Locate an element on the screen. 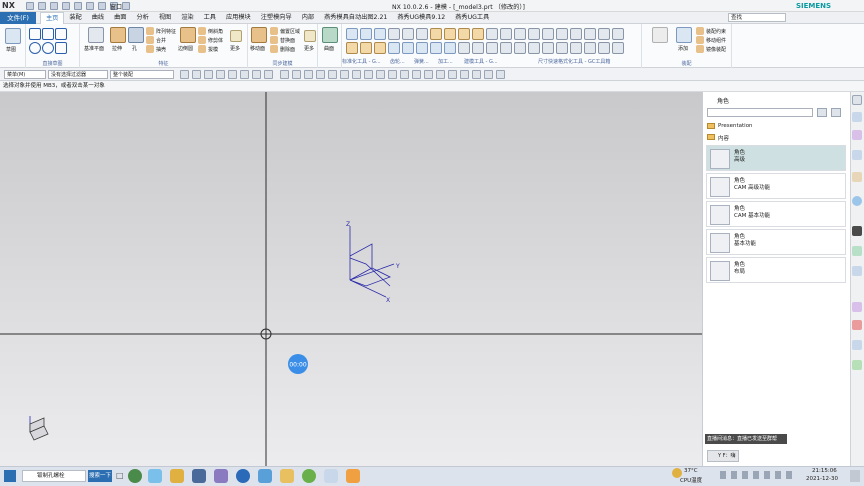  chat-pill: Y F：嗨 is located at coordinates (723, 456).